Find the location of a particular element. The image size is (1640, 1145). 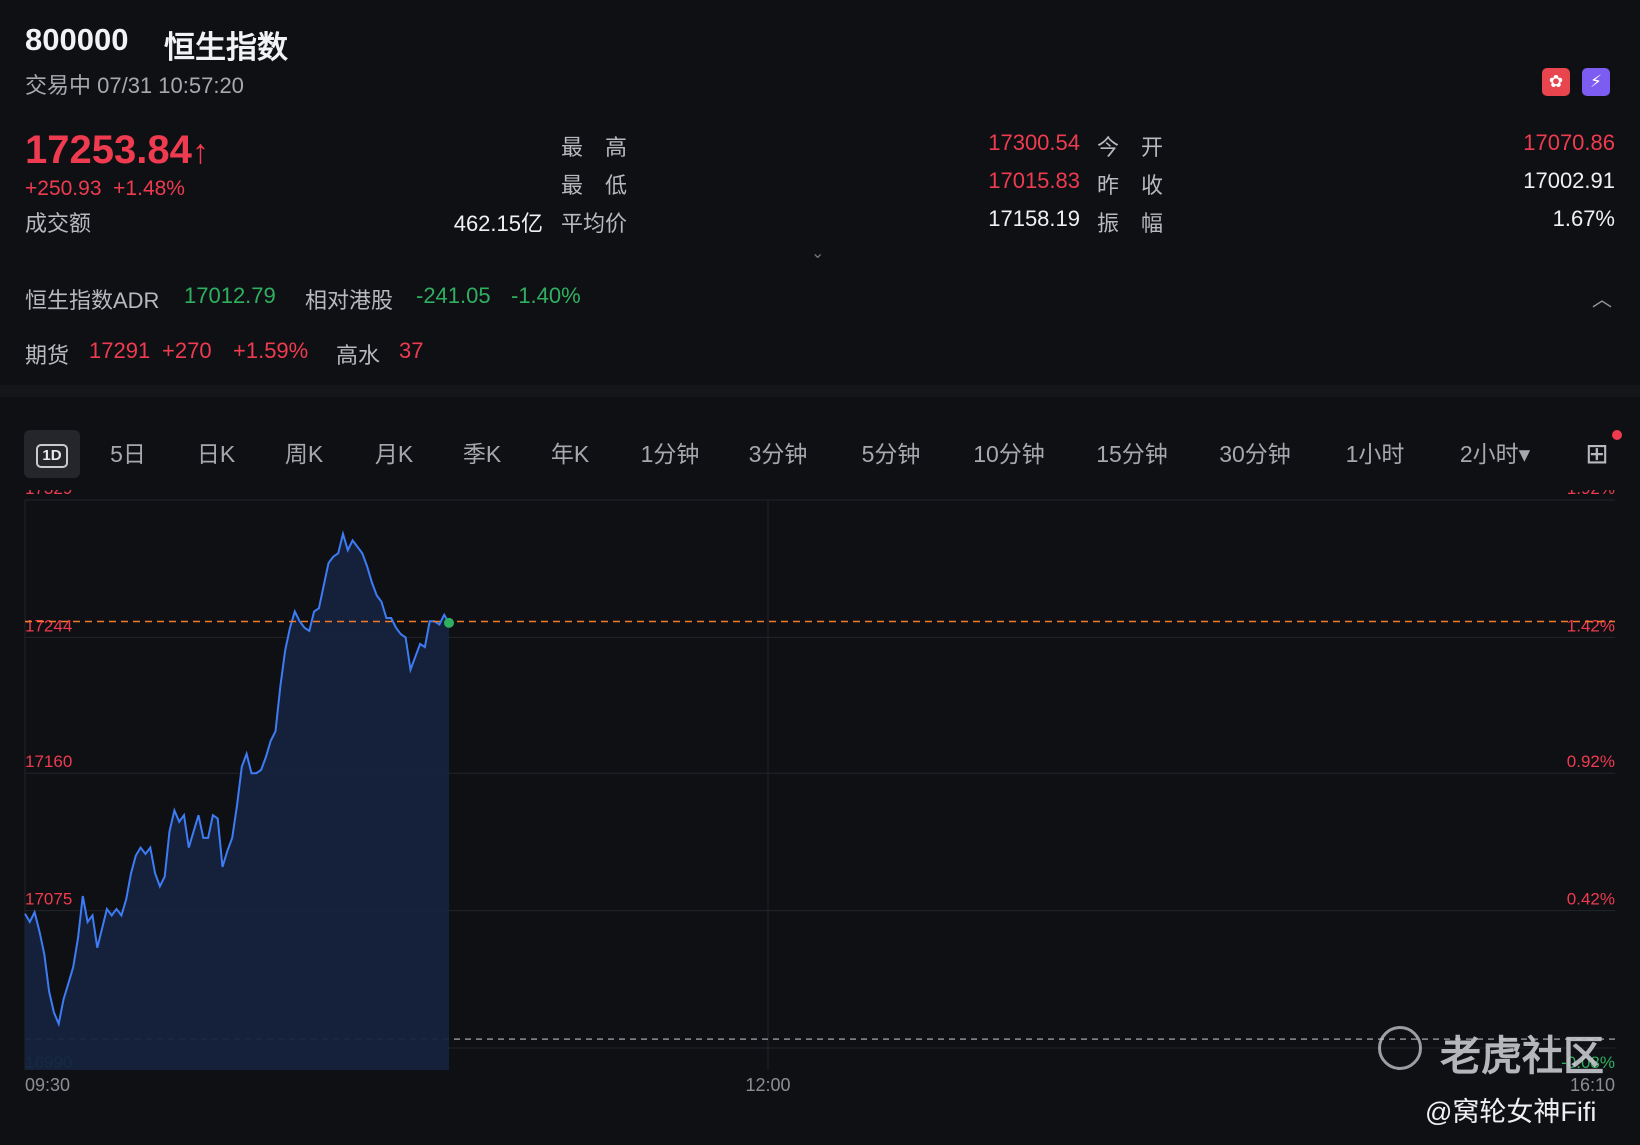

open-label: 今 开 is located at coordinates (1130, 147).